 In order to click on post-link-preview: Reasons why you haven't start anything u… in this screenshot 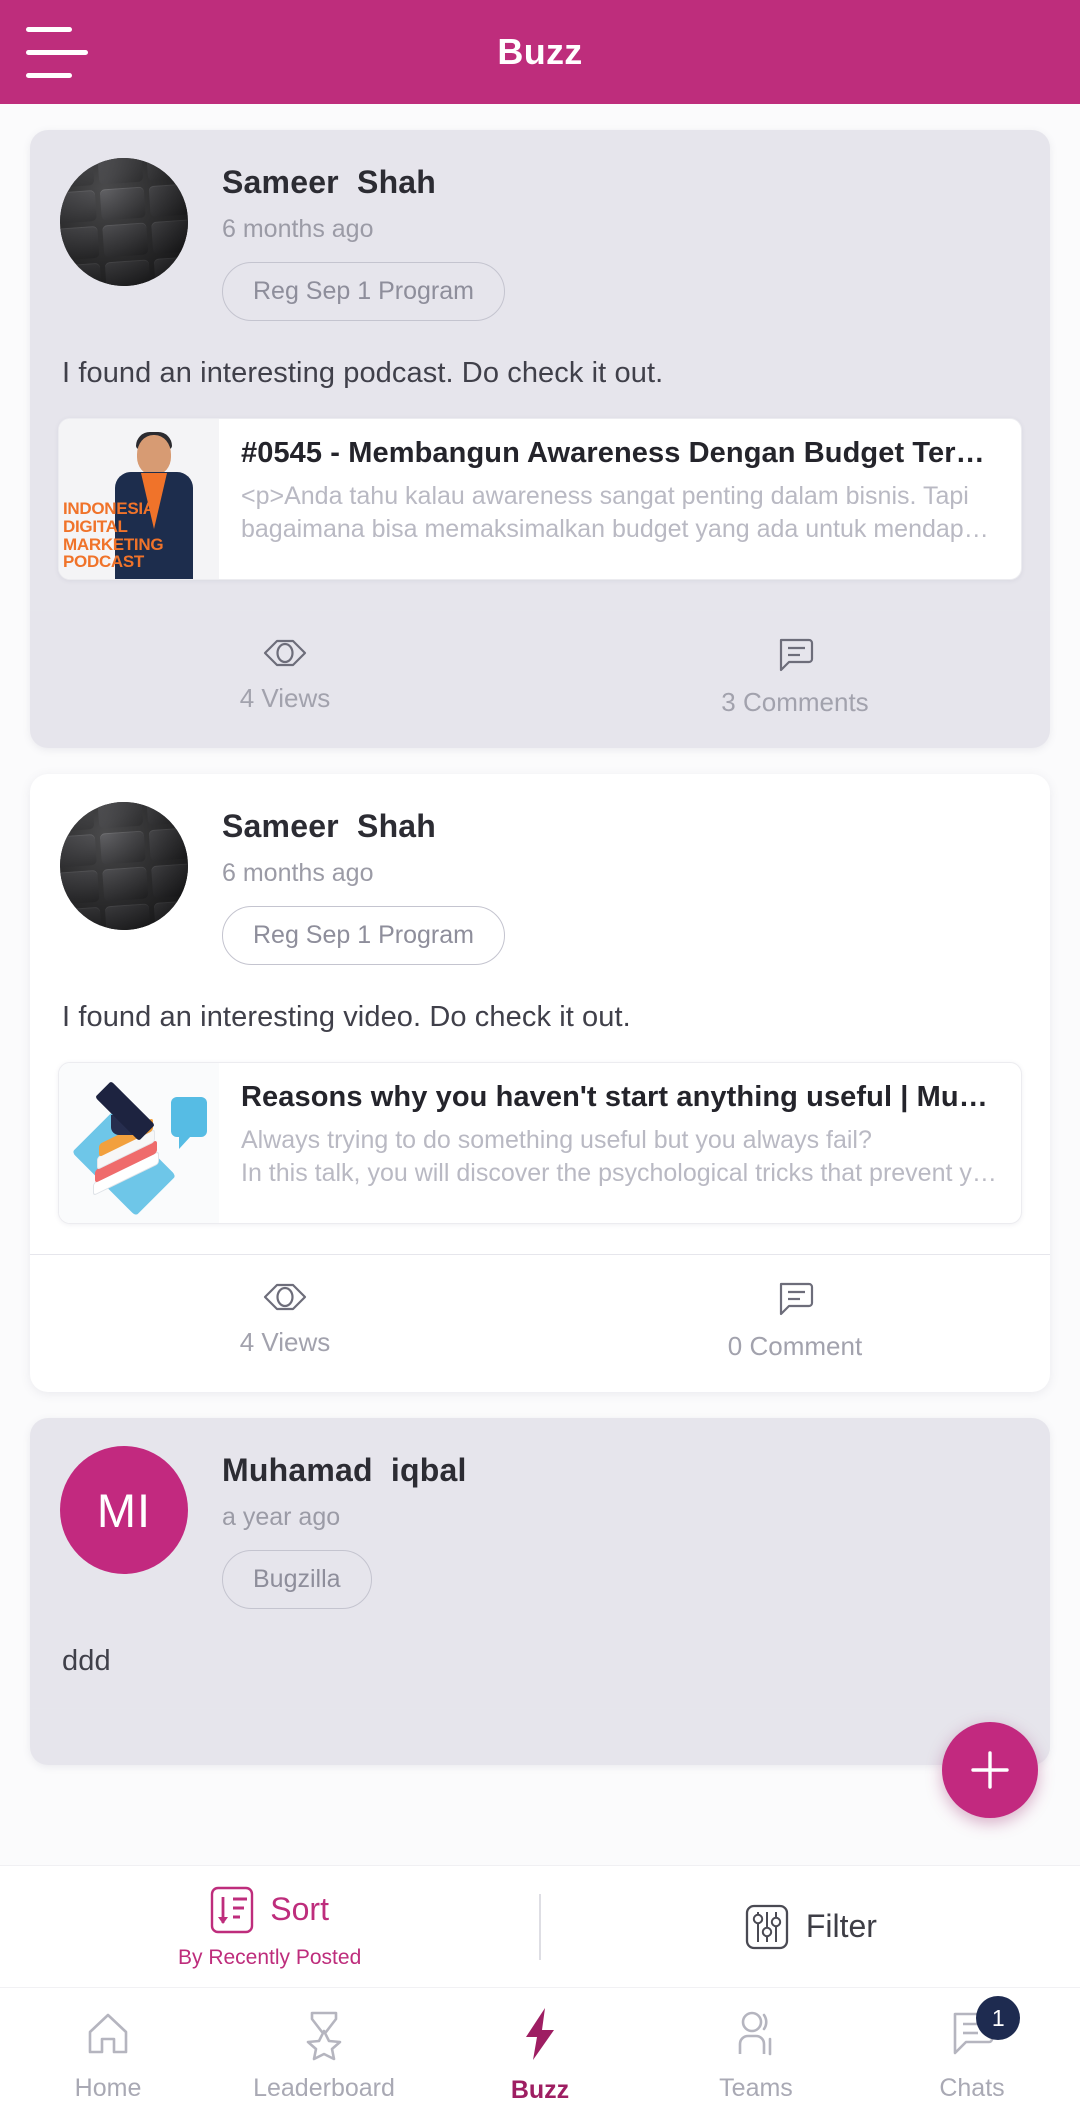, I will do `click(540, 1143)`.